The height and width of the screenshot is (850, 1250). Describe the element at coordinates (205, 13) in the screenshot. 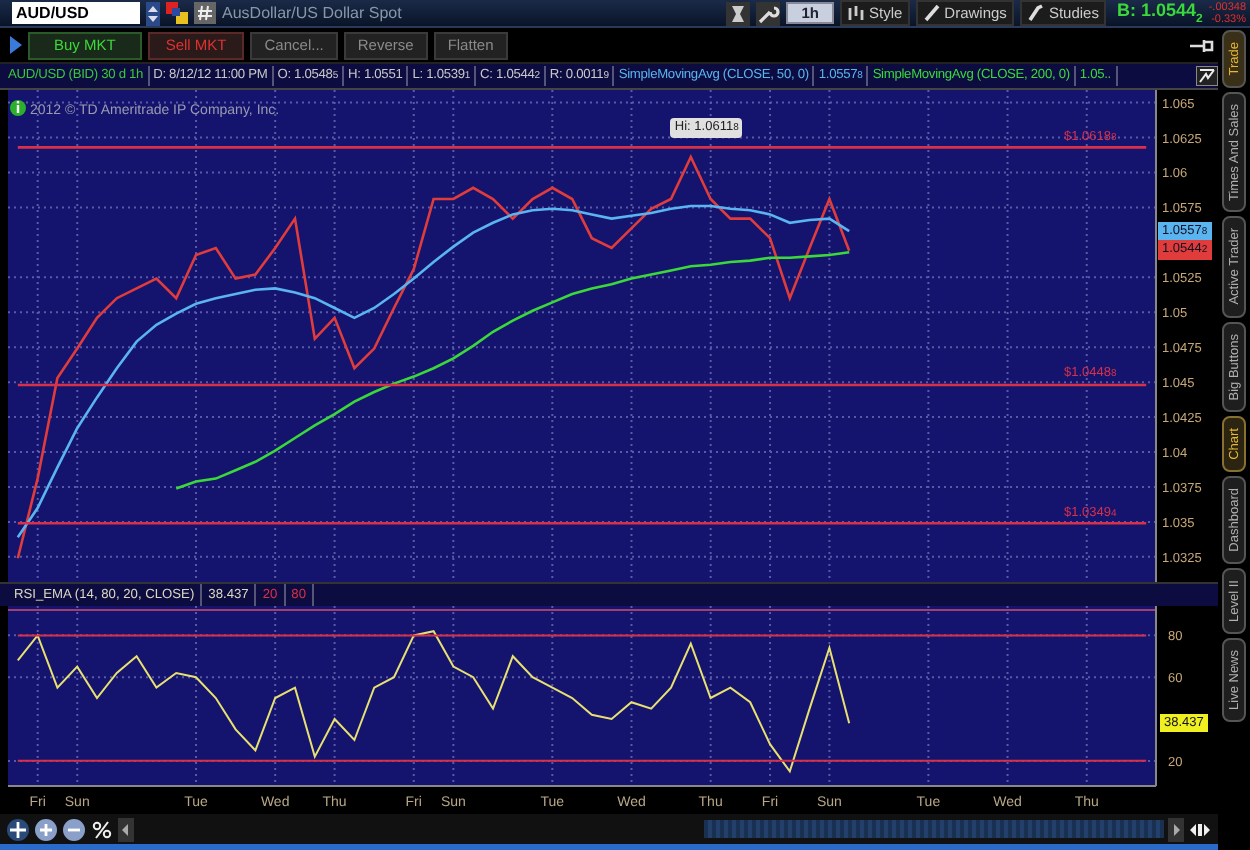

I see `hash-icon` at that location.